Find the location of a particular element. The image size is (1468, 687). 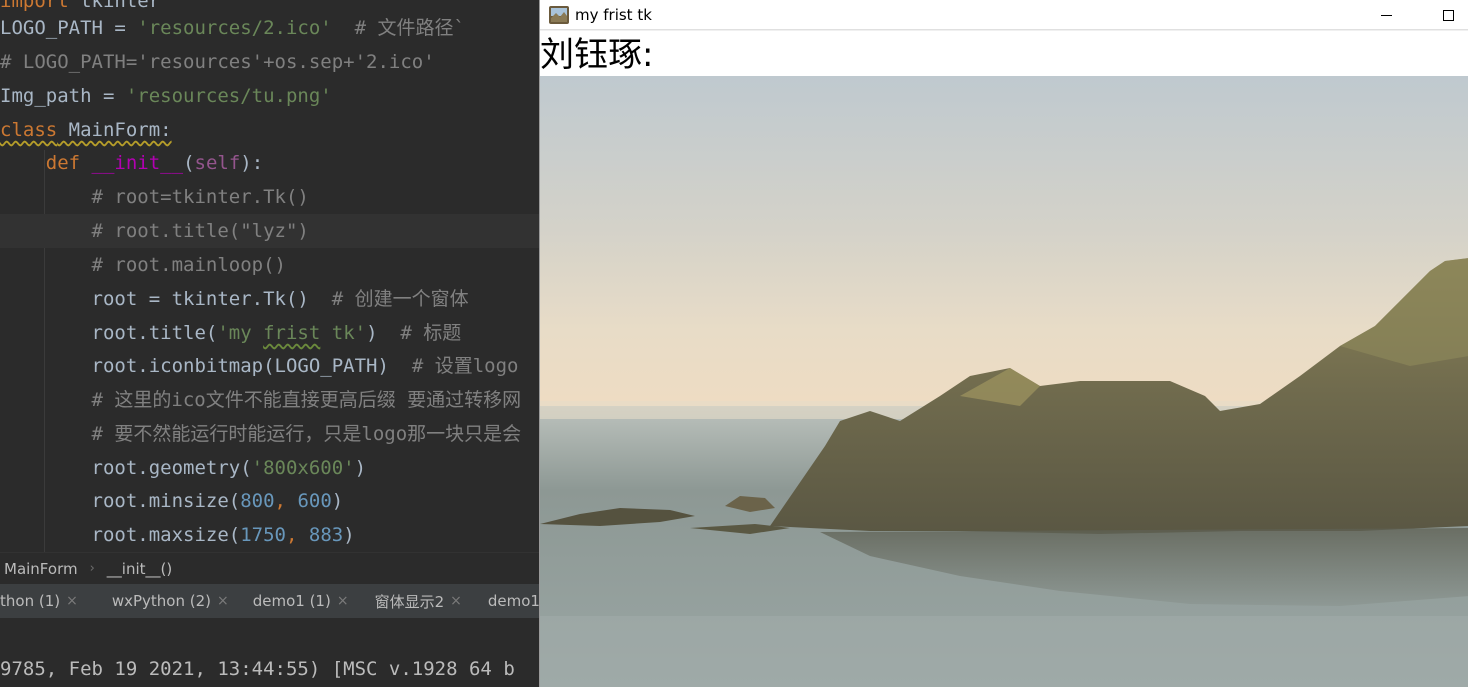

code-token: # 创建一个窗体 is located at coordinates (388, 299).